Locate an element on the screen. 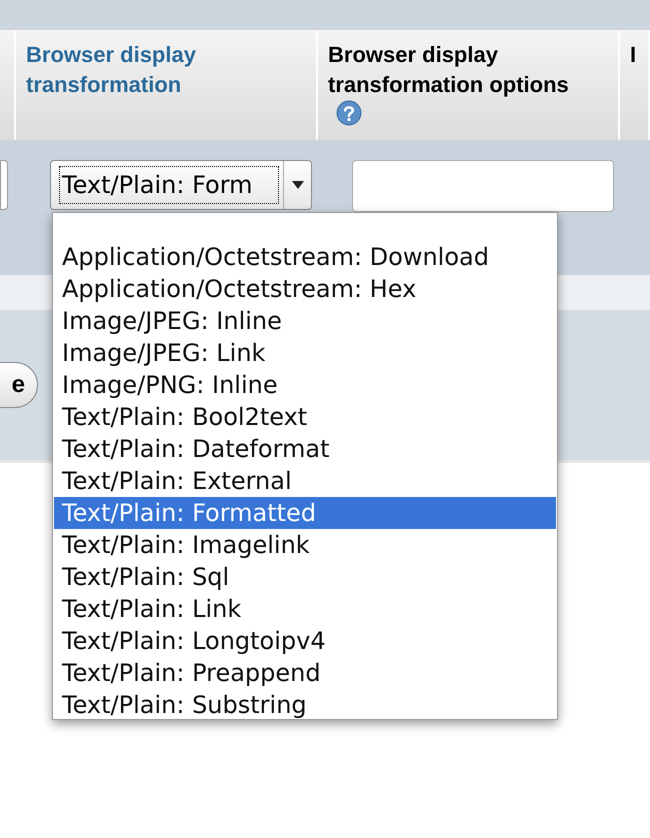  dropdown-option: Text/Plain: Link is located at coordinates (305, 609).